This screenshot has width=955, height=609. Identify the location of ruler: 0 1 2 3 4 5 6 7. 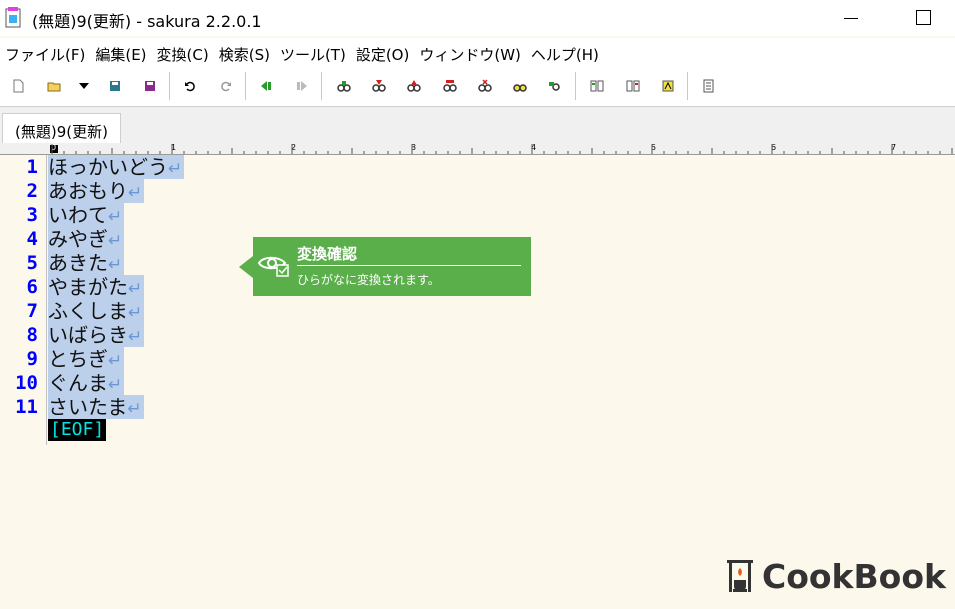
(477, 149).